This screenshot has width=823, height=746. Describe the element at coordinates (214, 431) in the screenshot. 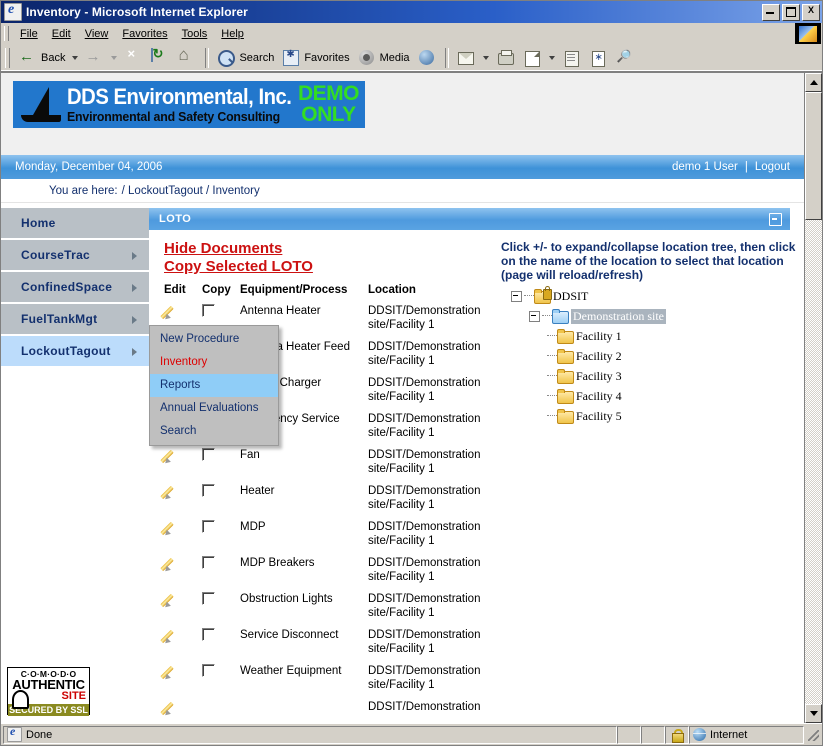

I see `menu-item-search: Search` at that location.